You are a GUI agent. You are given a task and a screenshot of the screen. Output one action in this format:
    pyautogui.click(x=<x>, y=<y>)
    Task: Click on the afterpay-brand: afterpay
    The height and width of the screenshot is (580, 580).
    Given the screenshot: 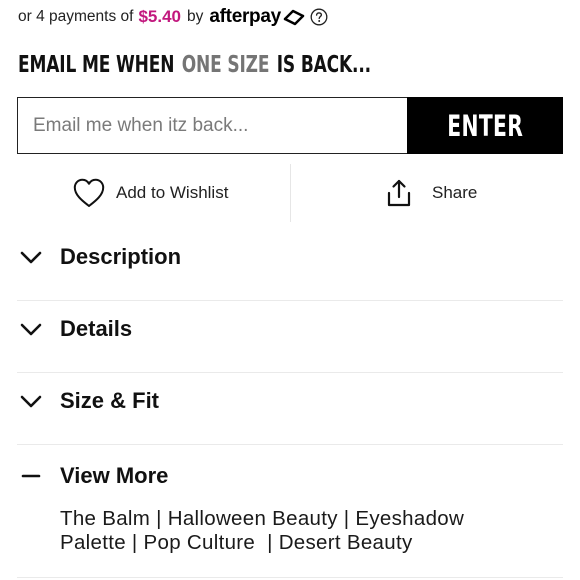 What is the action you would take?
    pyautogui.click(x=245, y=16)
    